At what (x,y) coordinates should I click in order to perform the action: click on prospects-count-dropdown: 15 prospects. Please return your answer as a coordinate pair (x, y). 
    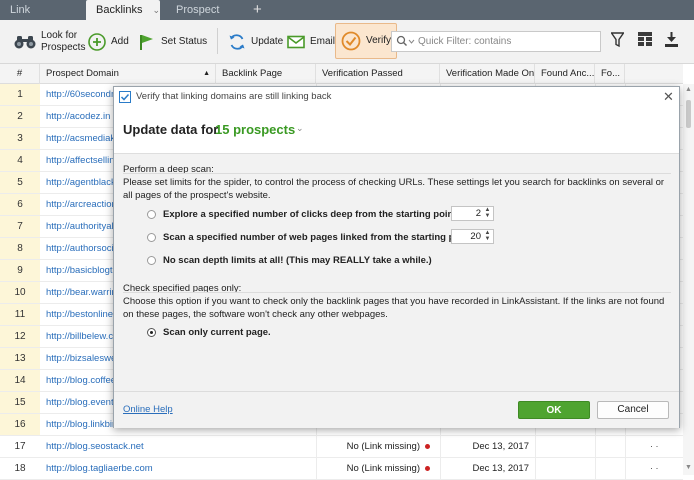
    Looking at the image, I should click on (255, 129).